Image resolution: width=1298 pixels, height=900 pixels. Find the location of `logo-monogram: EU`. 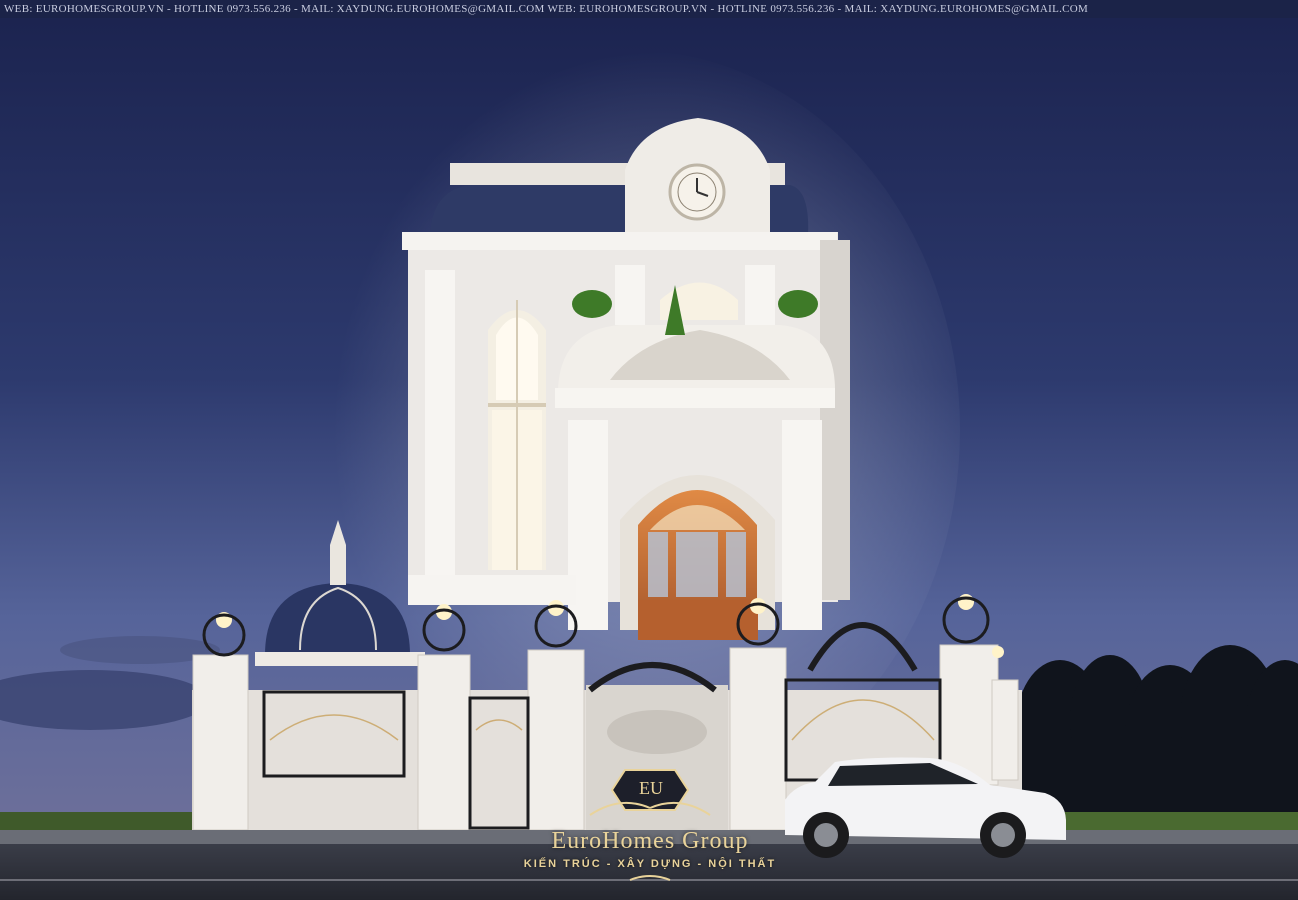

logo-monogram: EU is located at coordinates (651, 788).